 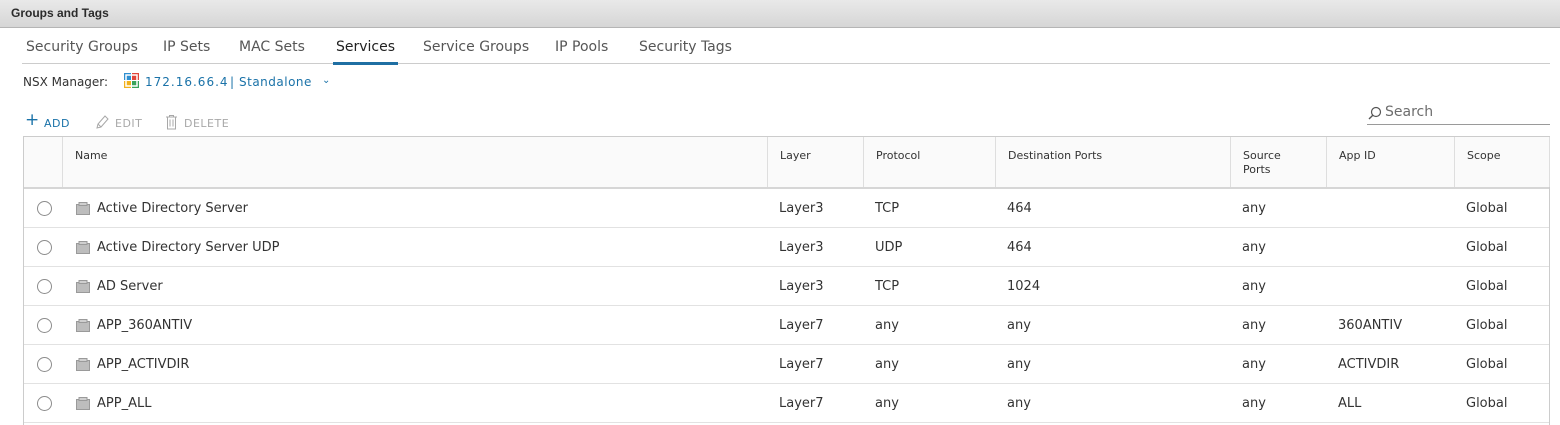 I want to click on header-app-id: App ID, so click(x=1391, y=162).